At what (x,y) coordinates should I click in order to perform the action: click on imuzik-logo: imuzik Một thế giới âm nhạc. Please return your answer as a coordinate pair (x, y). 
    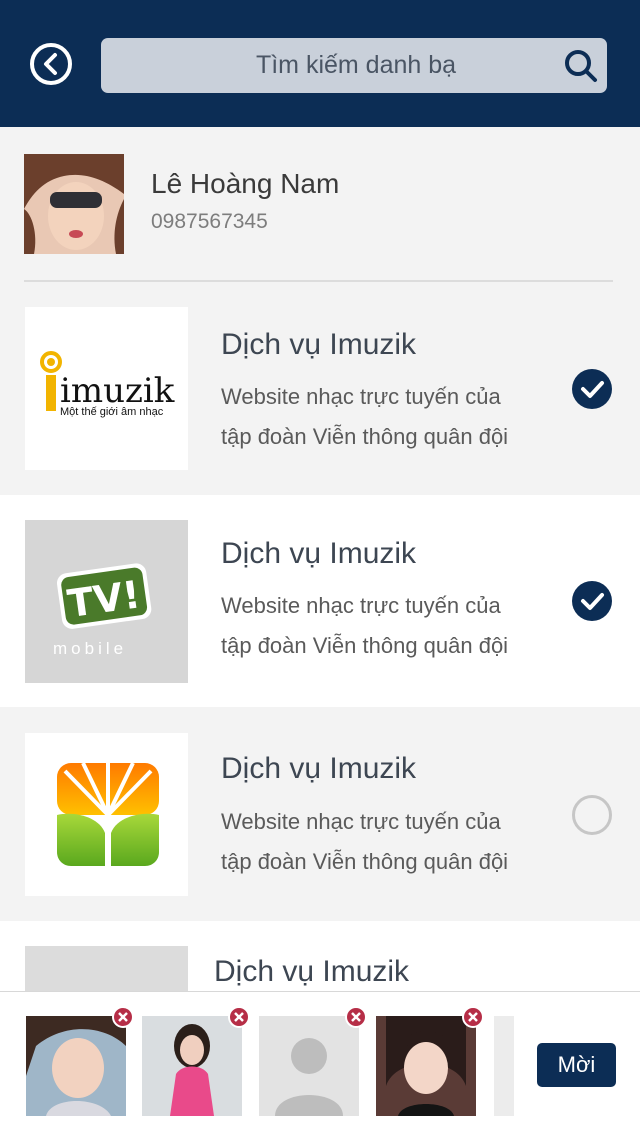
    Looking at the image, I should click on (106, 388).